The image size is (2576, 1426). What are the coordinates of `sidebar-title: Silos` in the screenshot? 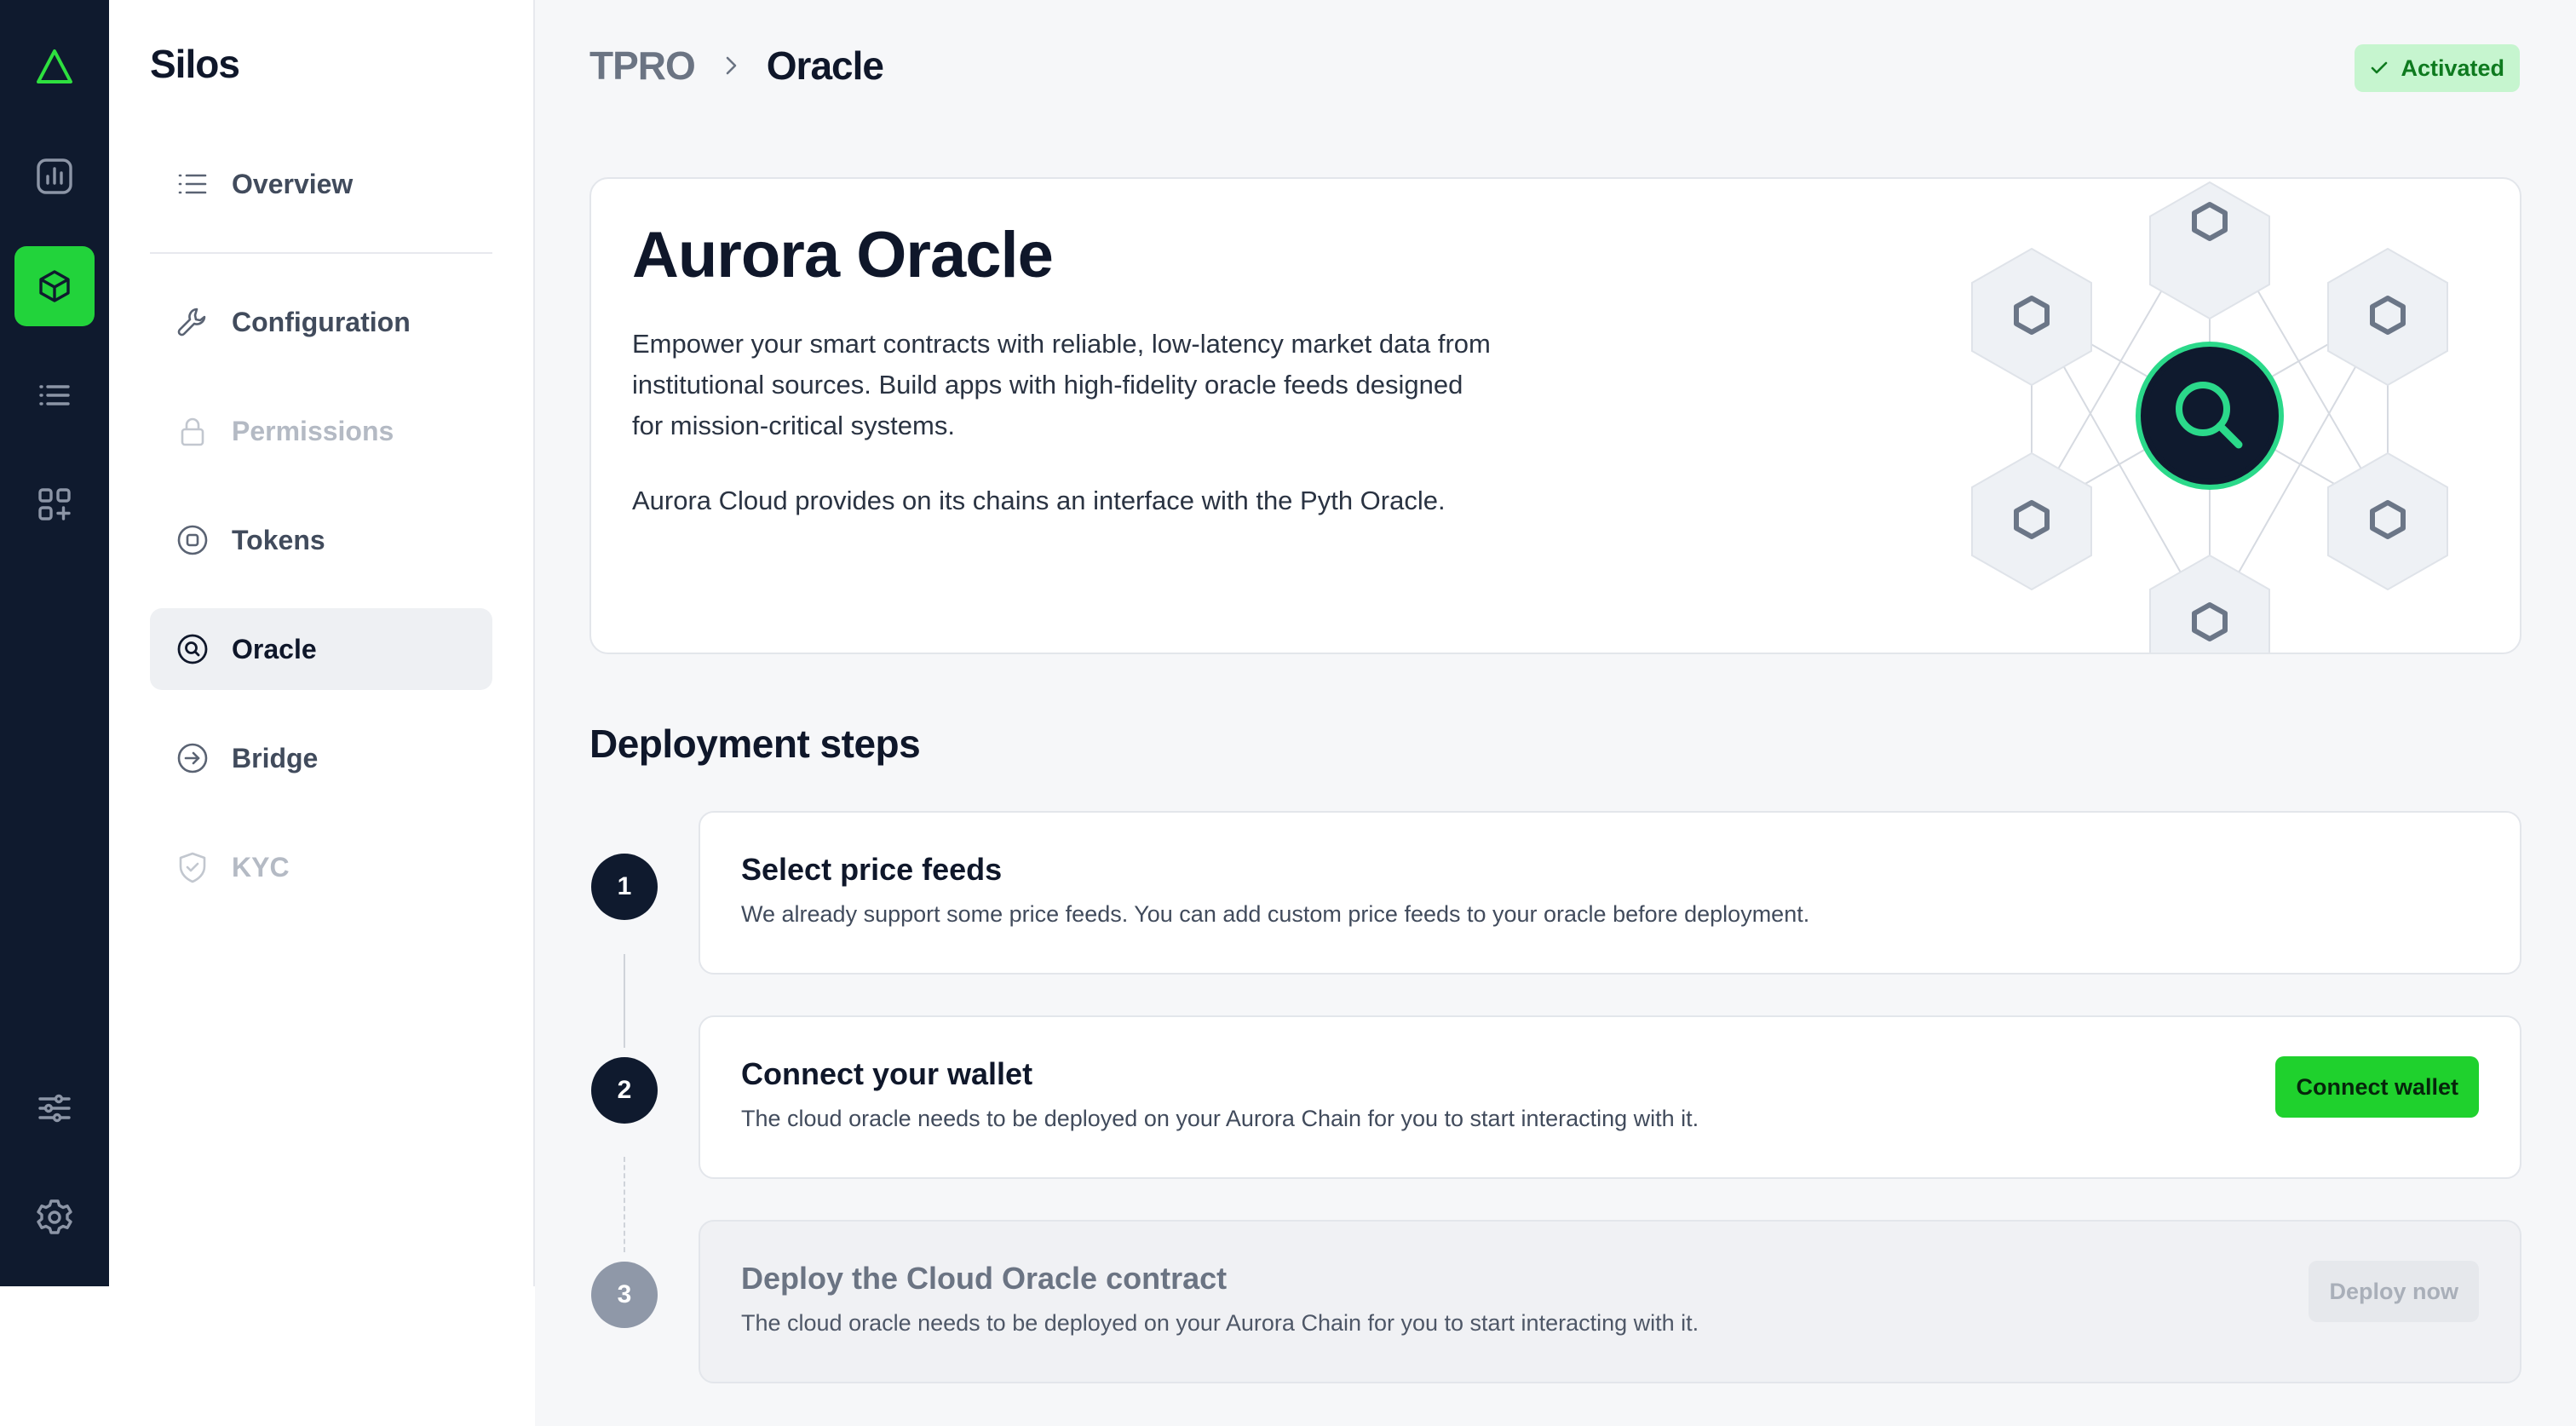 It's located at (195, 64).